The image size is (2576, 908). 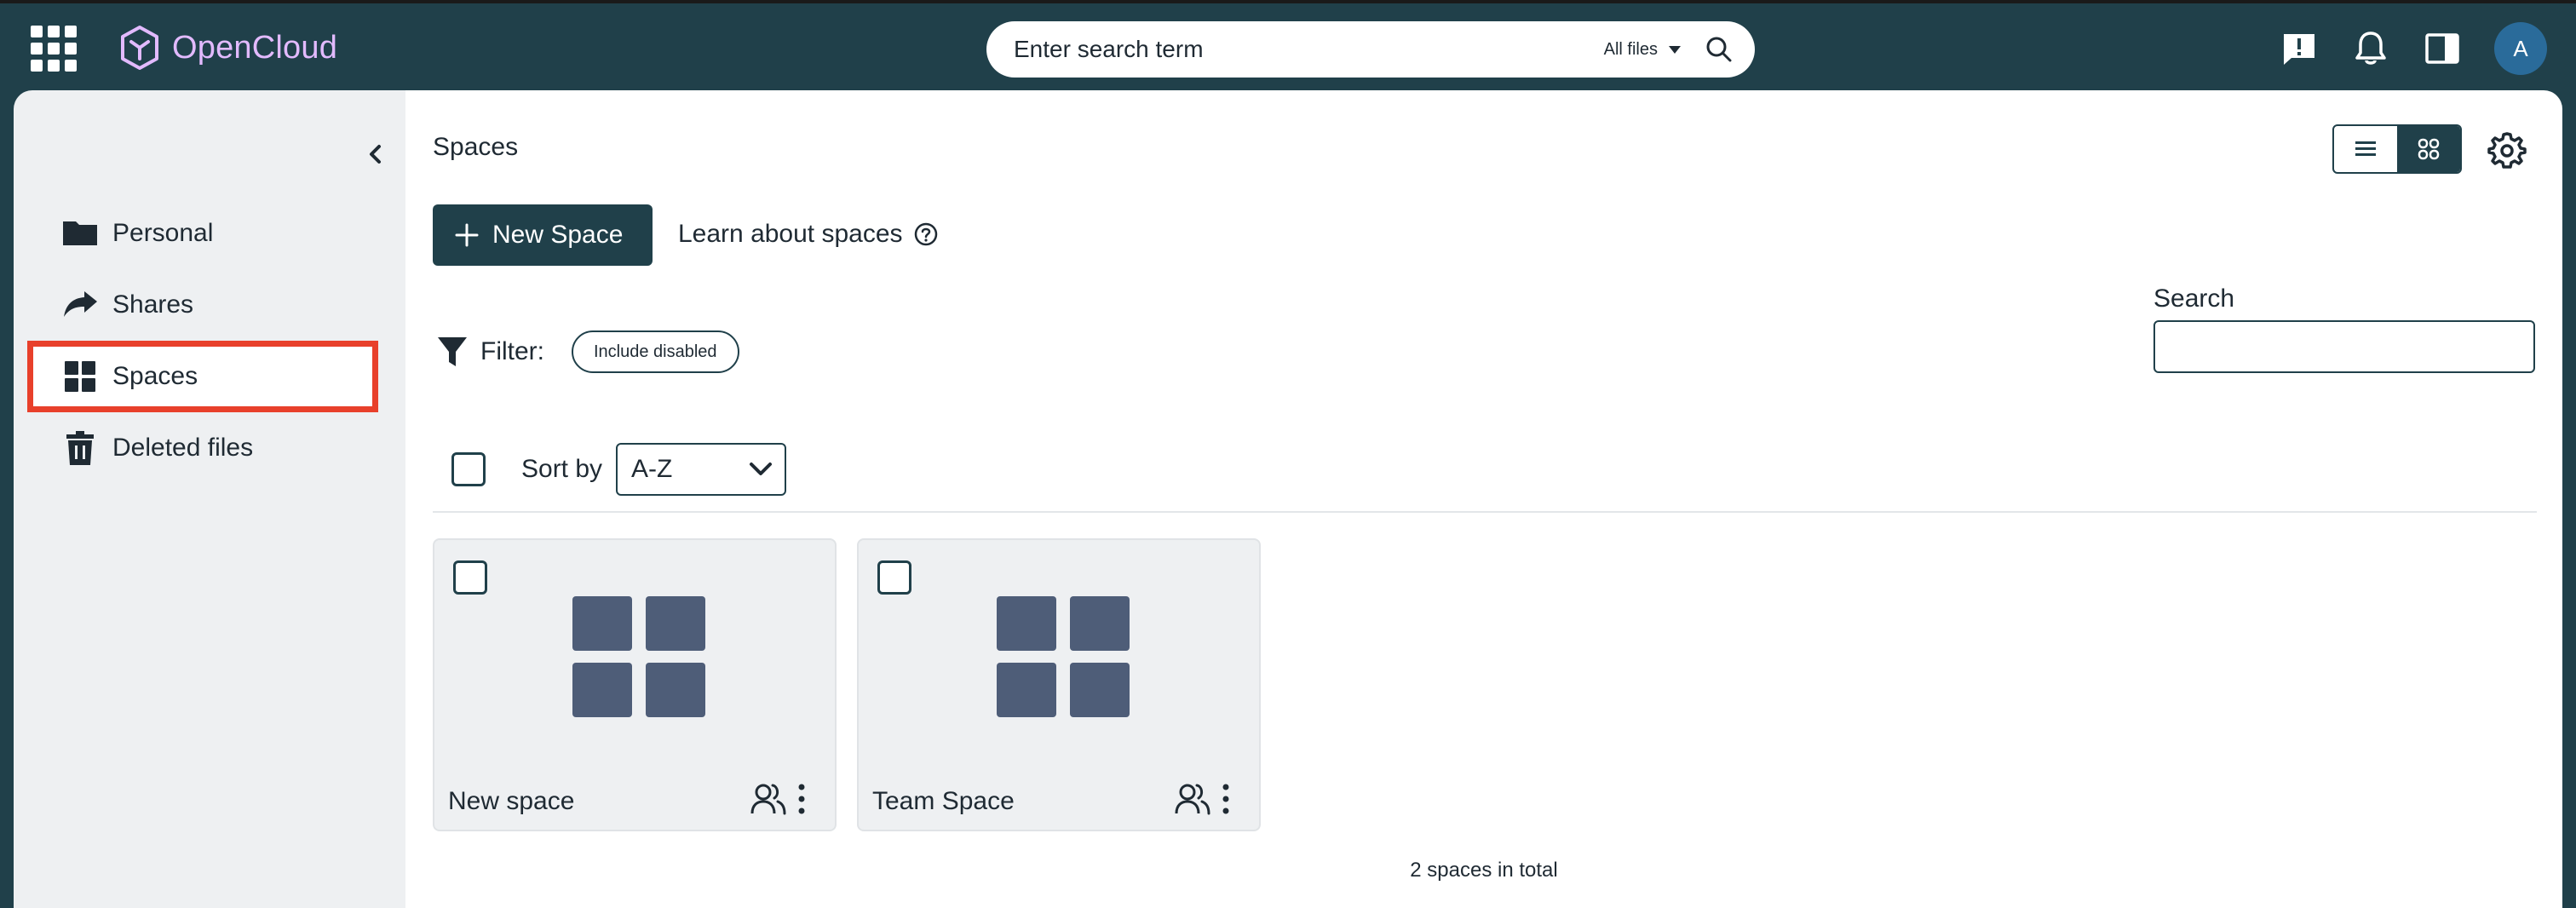 What do you see at coordinates (562, 469) in the screenshot?
I see `sort-label: Sort by` at bounding box center [562, 469].